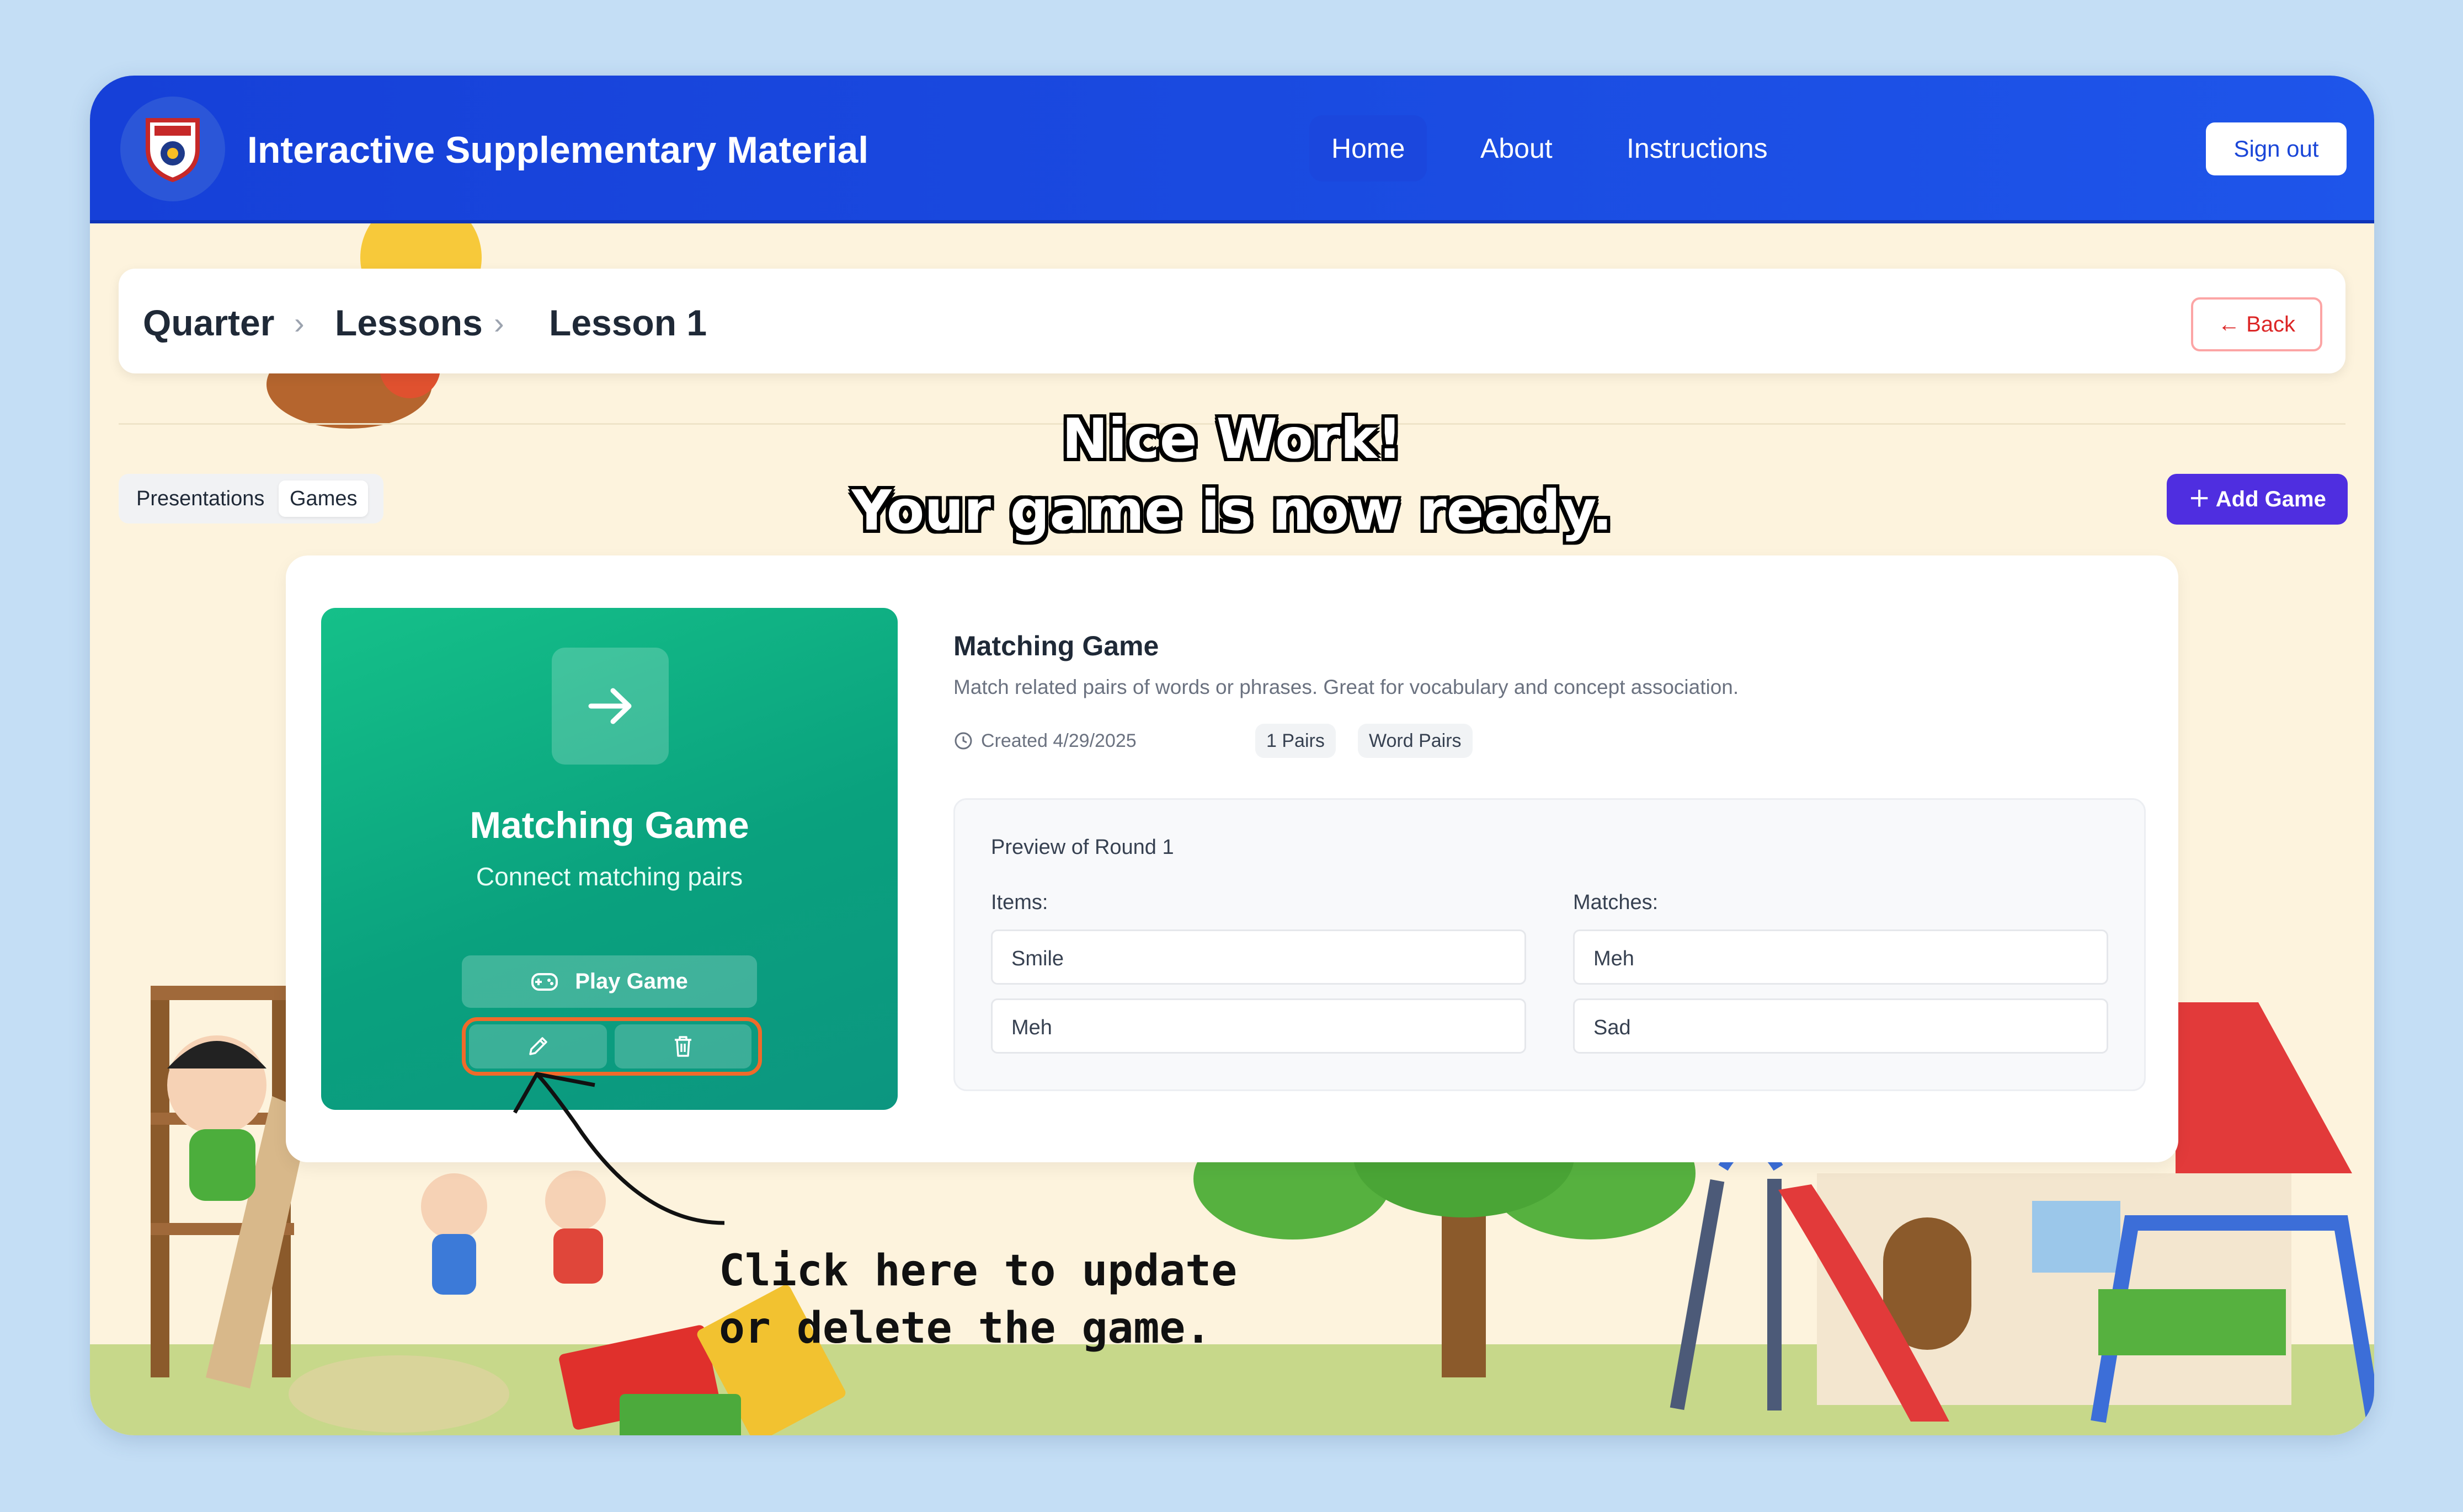 Image resolution: width=2463 pixels, height=1512 pixels. What do you see at coordinates (619, 1148) in the screenshot?
I see `annotation-arrow` at bounding box center [619, 1148].